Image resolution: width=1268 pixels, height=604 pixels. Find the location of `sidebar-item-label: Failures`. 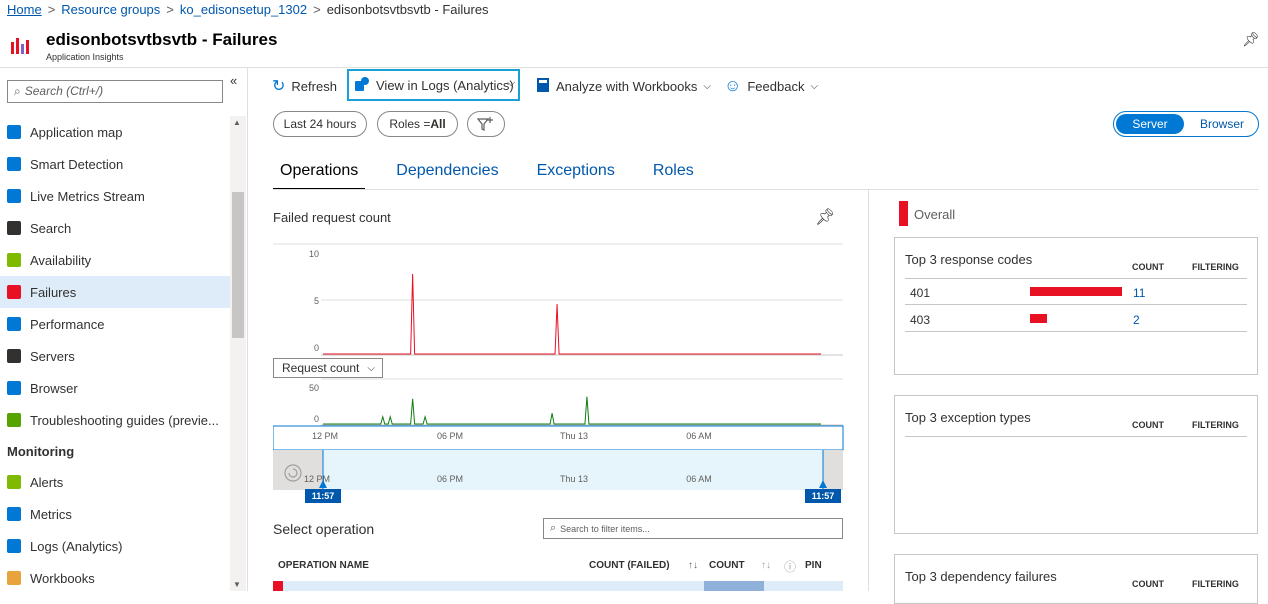

sidebar-item-label: Failures is located at coordinates (53, 292).